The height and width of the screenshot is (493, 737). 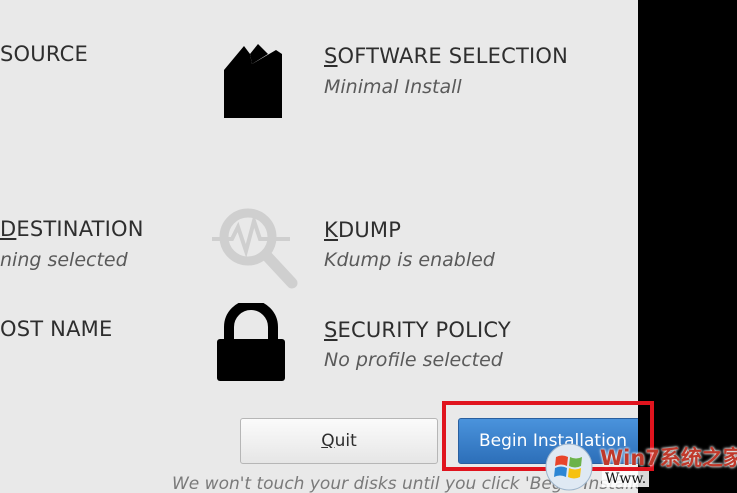 I want to click on spoke-title: DESTINATION, so click(x=72, y=229).